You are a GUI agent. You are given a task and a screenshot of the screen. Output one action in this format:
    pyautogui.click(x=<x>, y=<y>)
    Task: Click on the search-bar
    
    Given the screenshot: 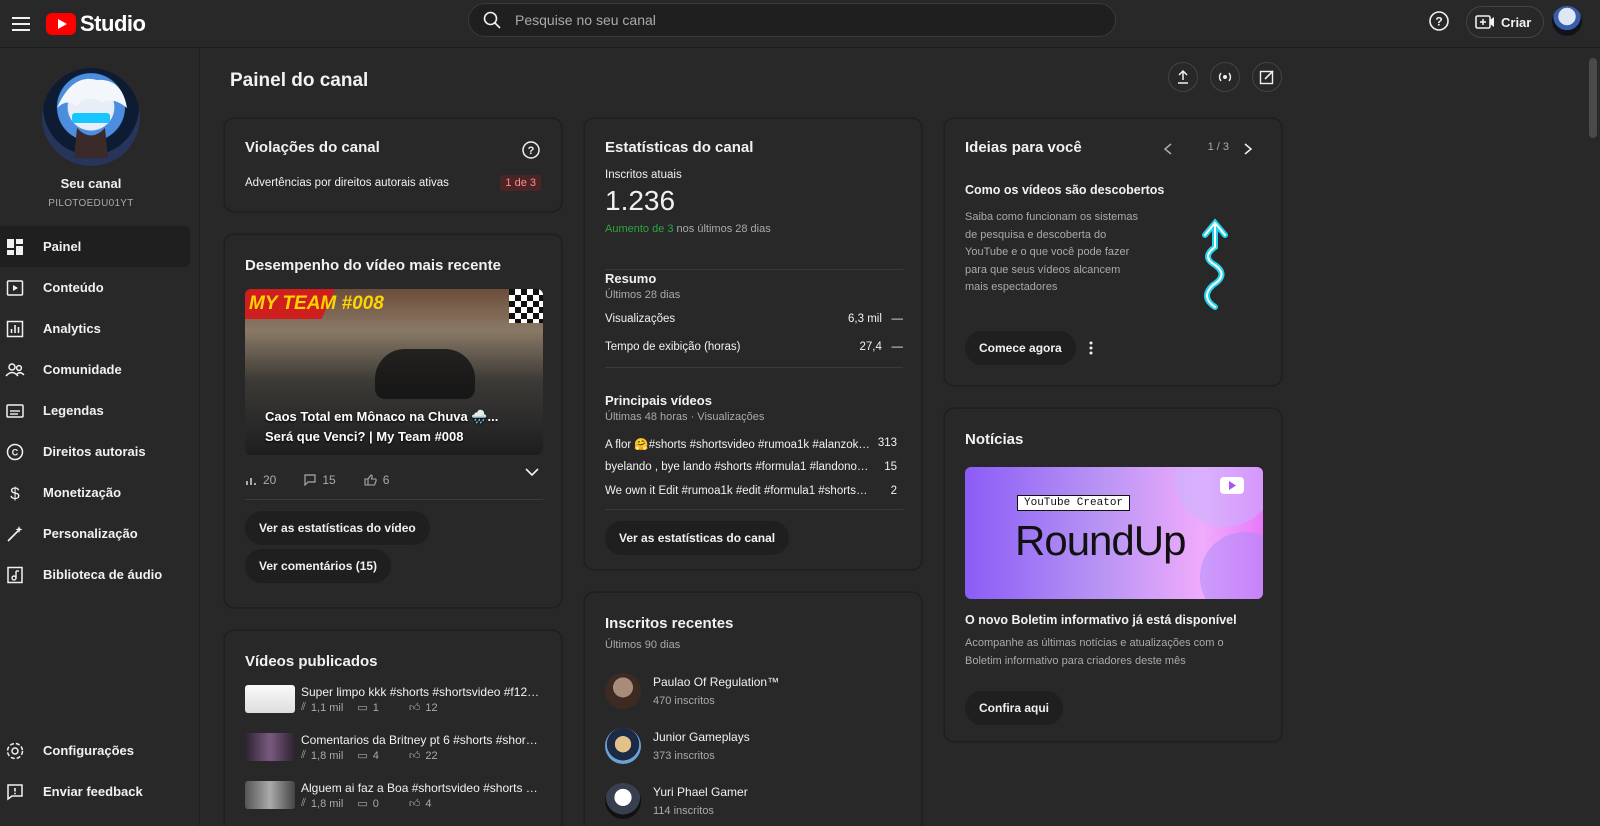 What is the action you would take?
    pyautogui.click(x=792, y=20)
    